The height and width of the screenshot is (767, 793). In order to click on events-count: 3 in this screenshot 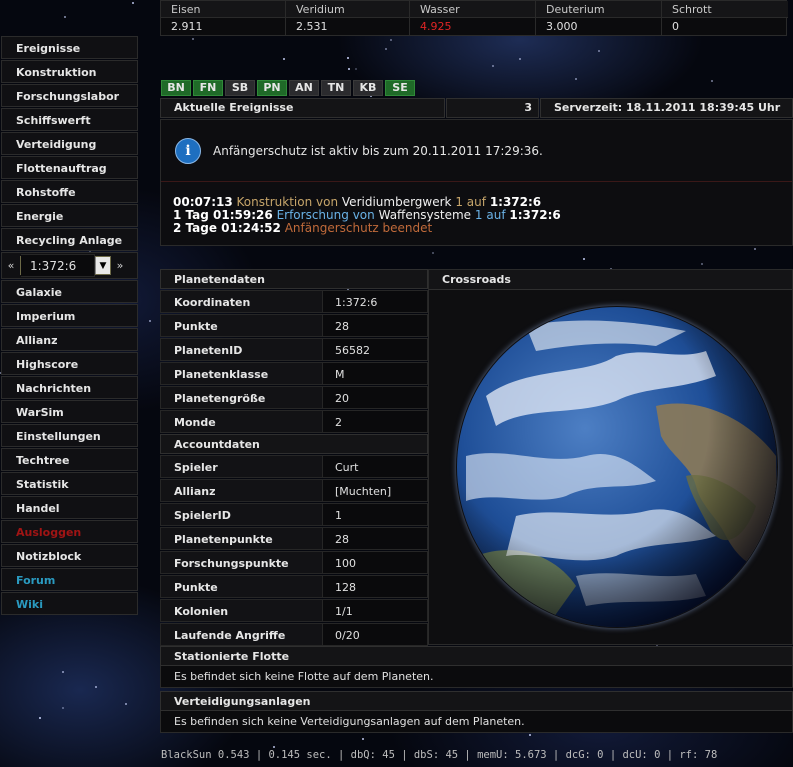, I will do `click(492, 108)`.